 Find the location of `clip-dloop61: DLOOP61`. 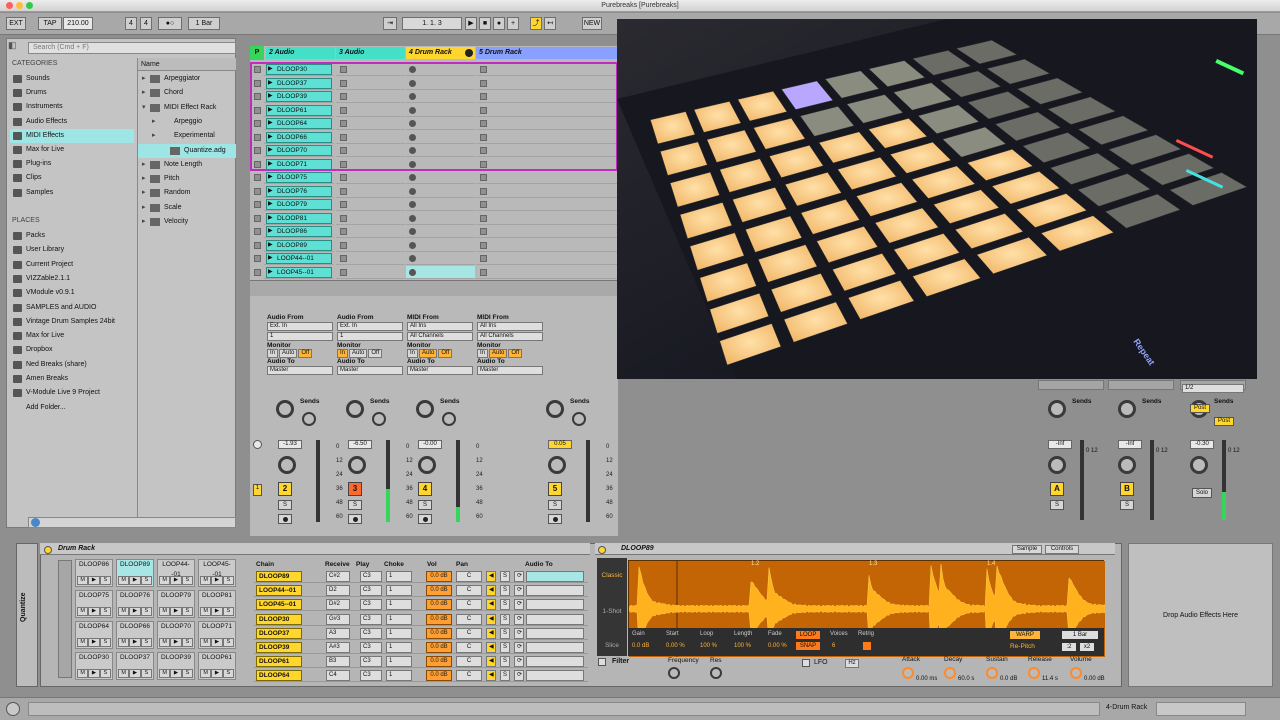

clip-dloop61: DLOOP61 is located at coordinates (299, 110).